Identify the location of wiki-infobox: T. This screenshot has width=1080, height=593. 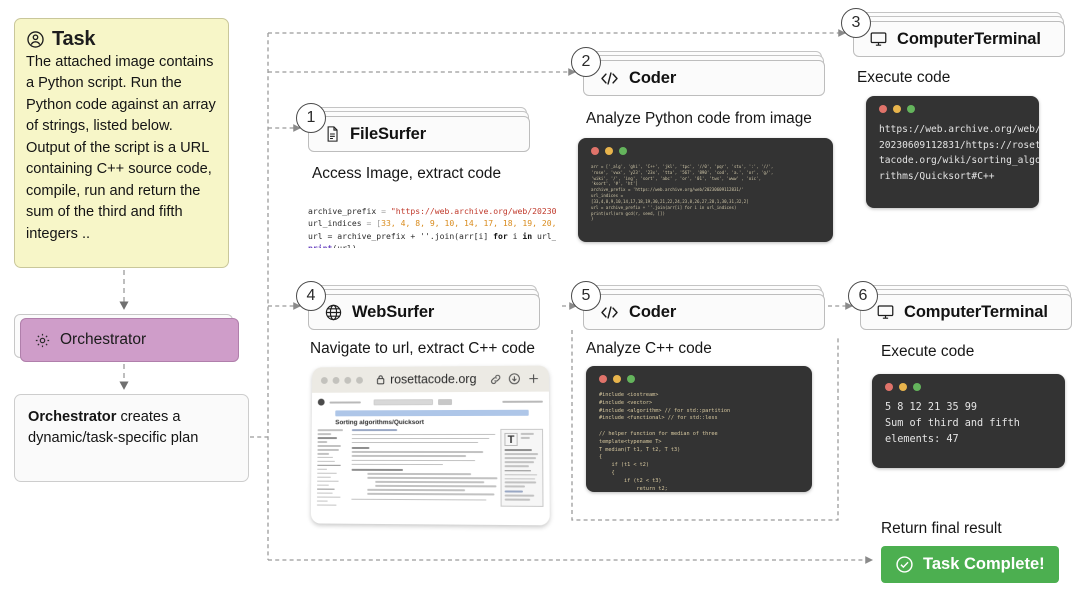
(522, 469).